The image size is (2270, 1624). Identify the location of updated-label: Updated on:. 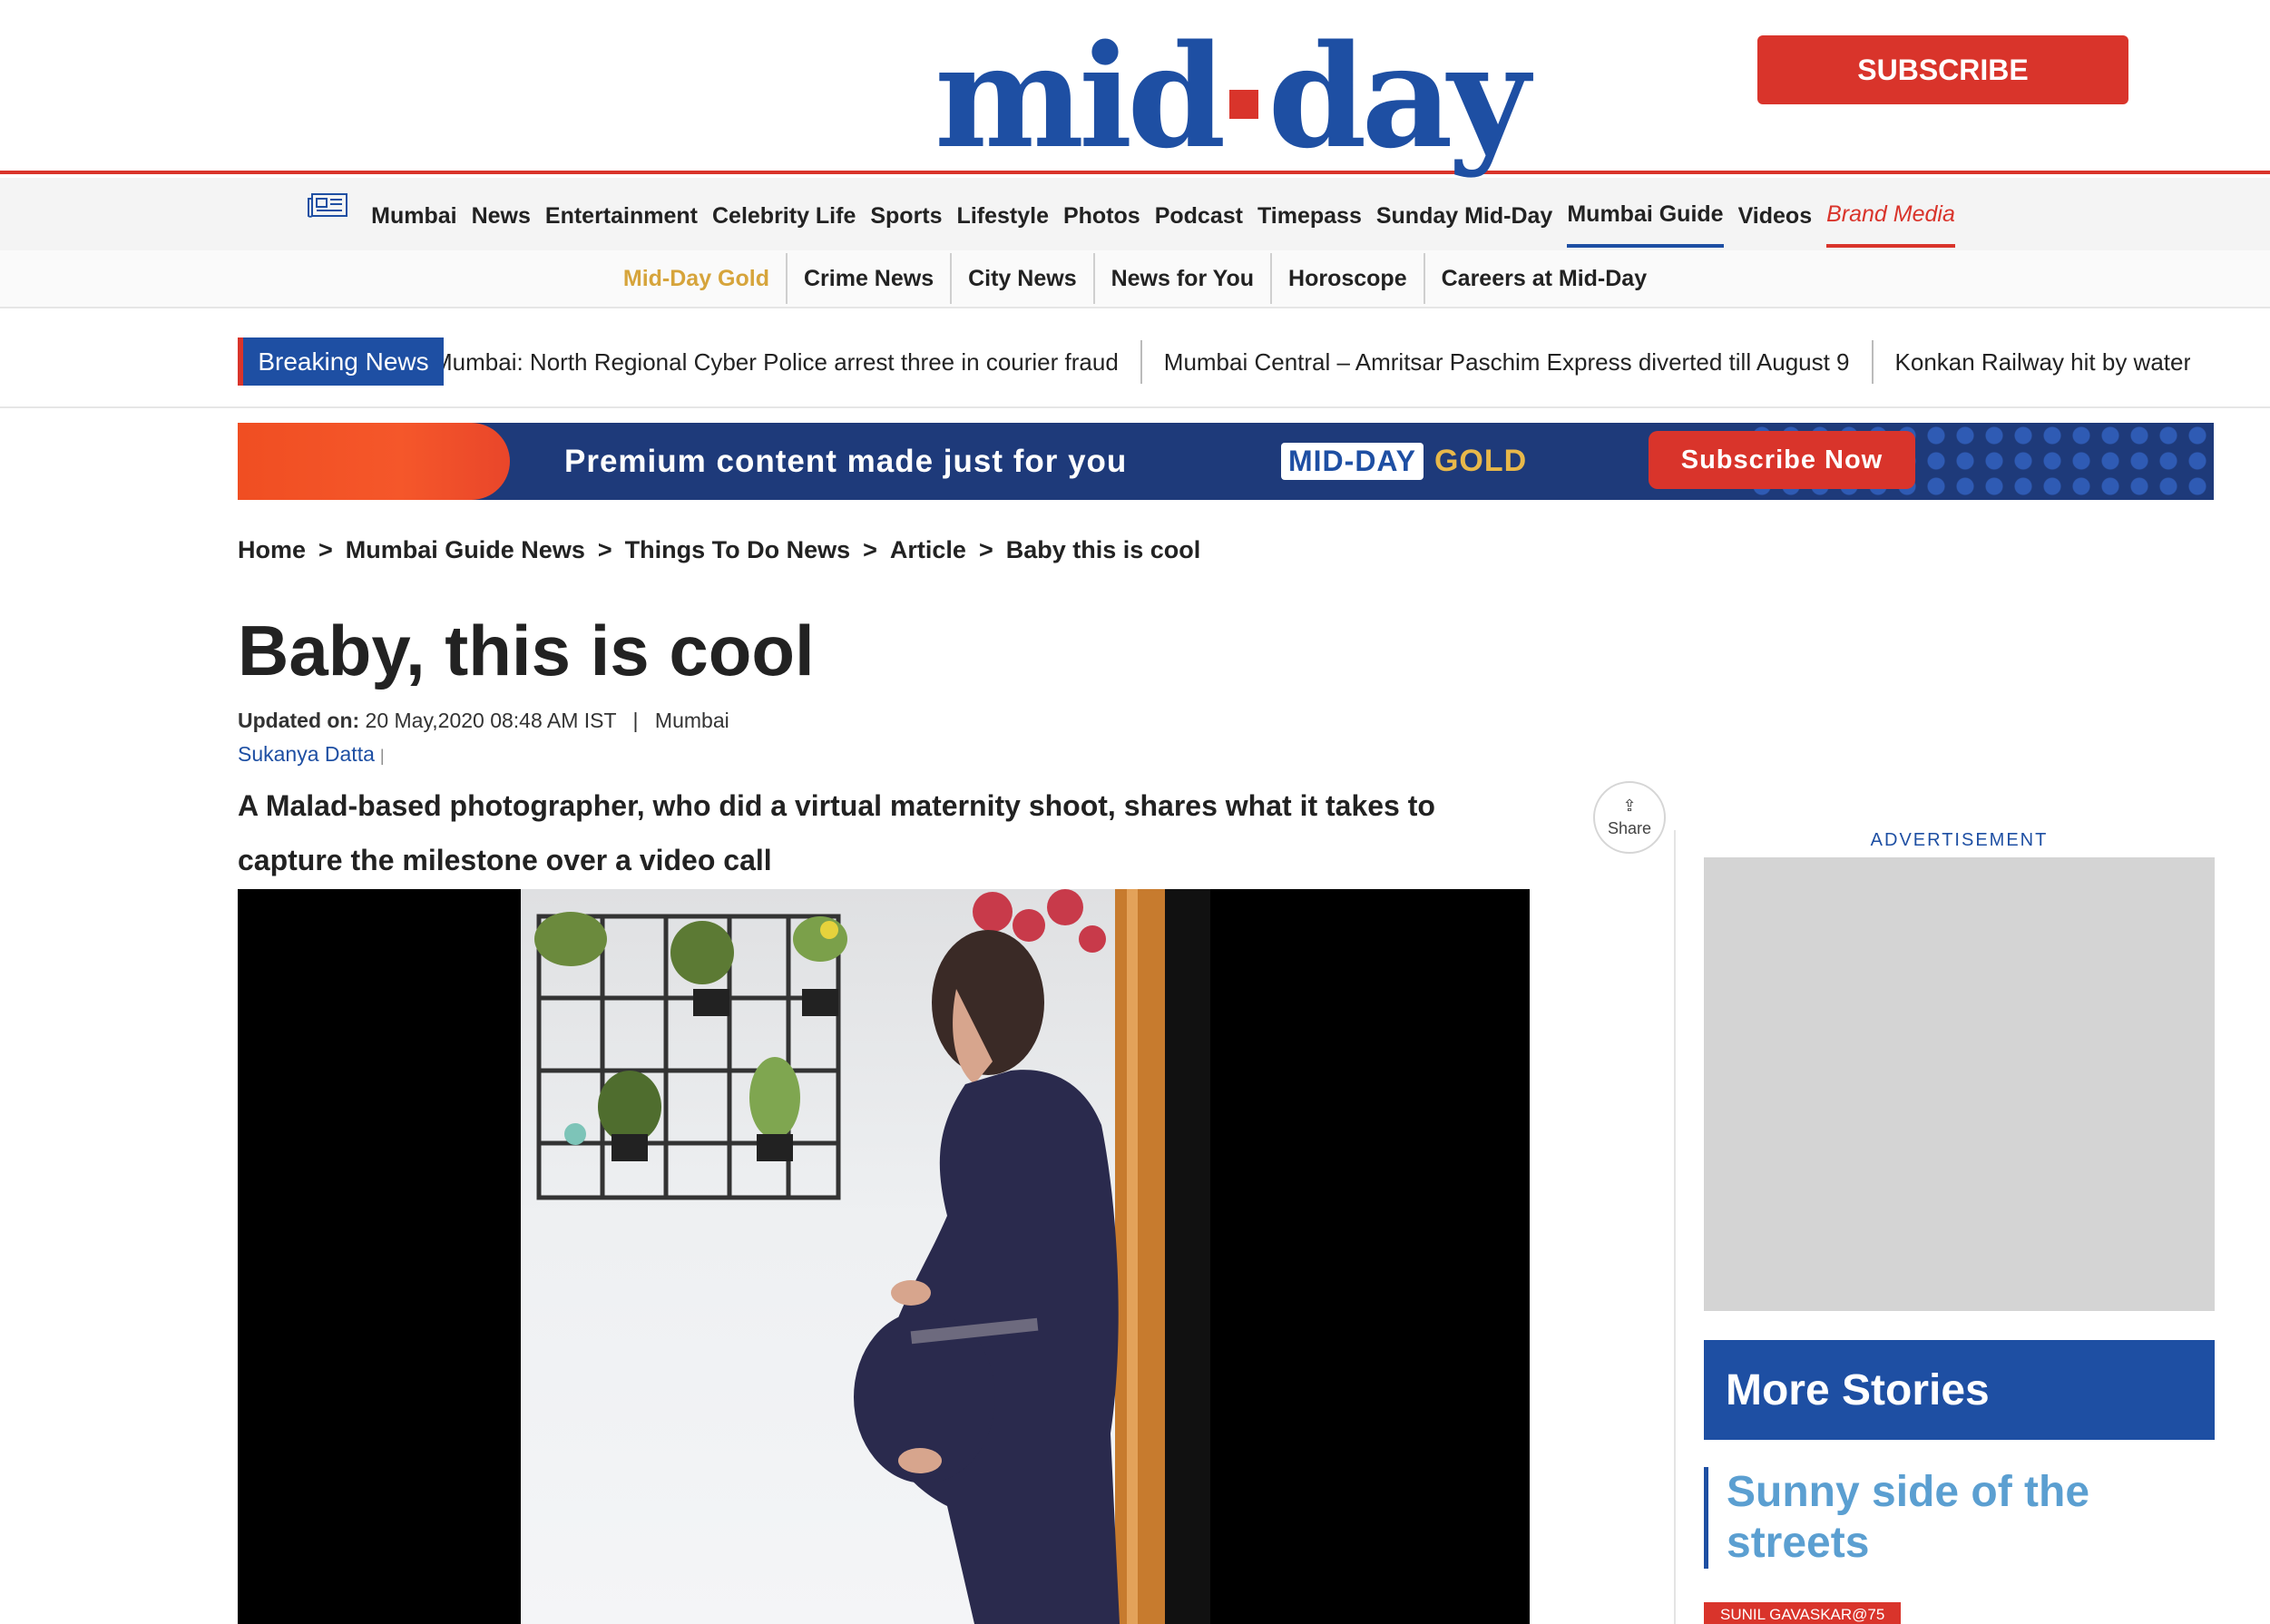
(299, 720).